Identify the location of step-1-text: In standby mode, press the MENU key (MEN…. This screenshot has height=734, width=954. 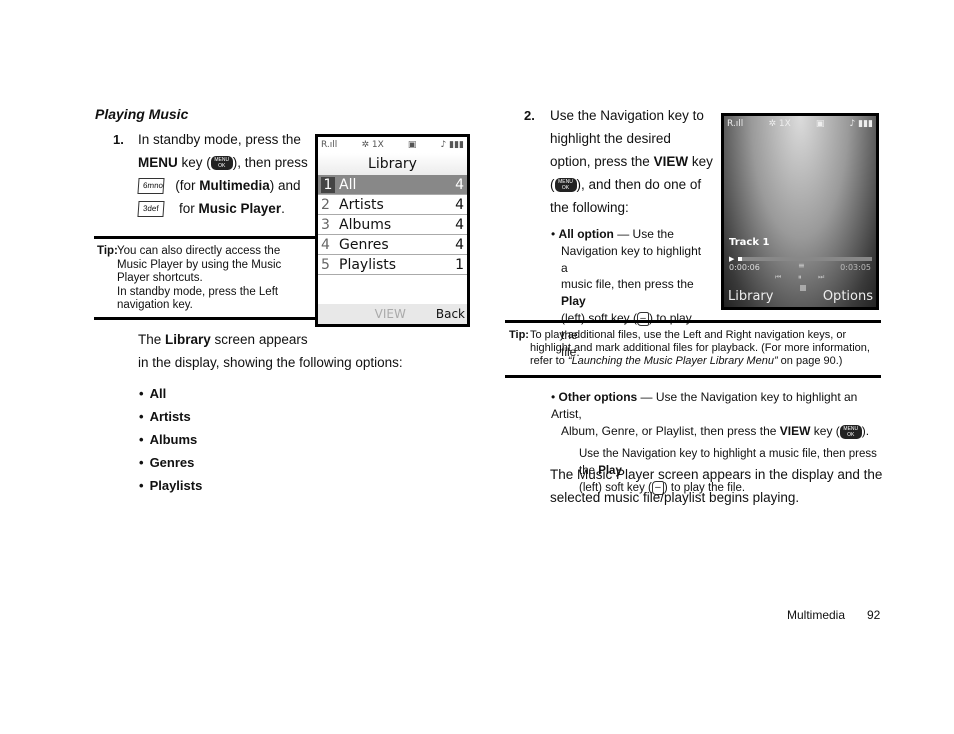
(222, 174).